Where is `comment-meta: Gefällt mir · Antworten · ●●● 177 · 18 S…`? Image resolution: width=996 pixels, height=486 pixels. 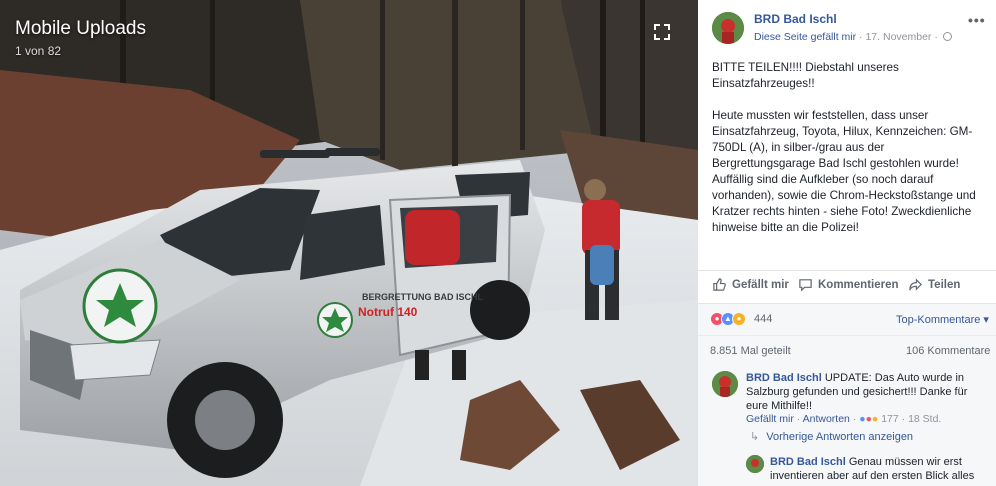
comment-meta: Gefällt mir · Antworten · ●●● 177 · 18 S… is located at coordinates (843, 419).